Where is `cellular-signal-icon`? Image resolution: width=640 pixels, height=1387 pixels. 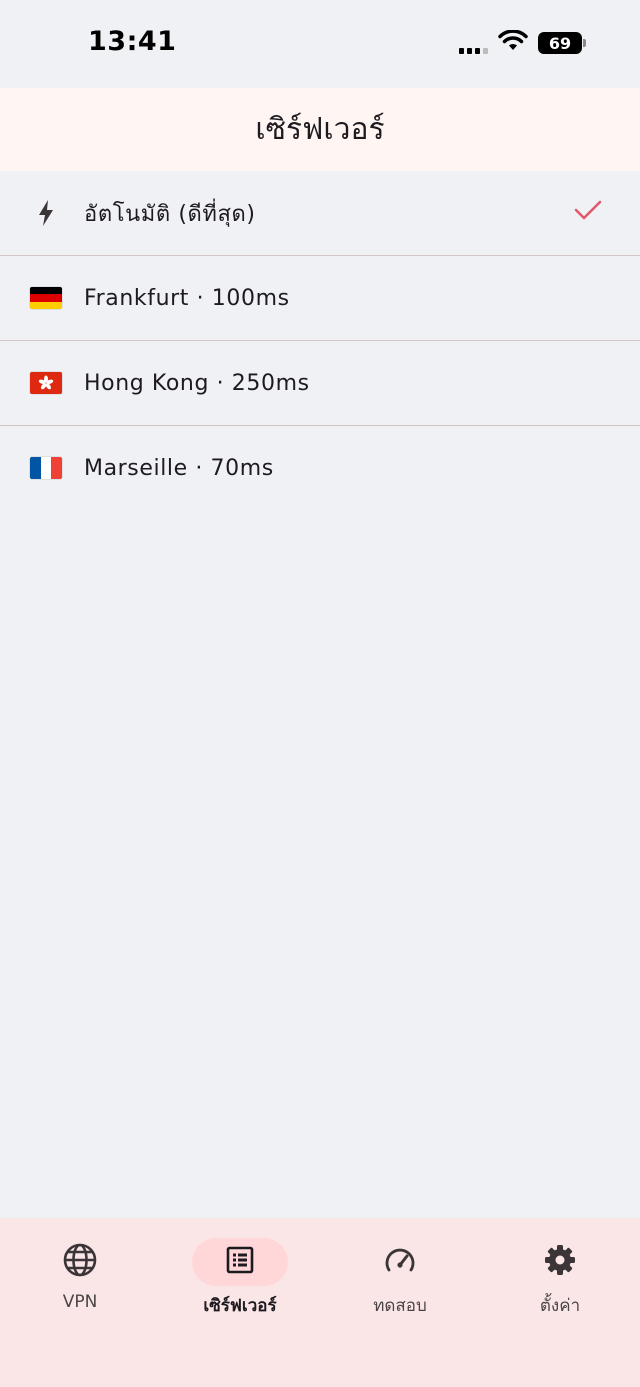 cellular-signal-icon is located at coordinates (473, 43).